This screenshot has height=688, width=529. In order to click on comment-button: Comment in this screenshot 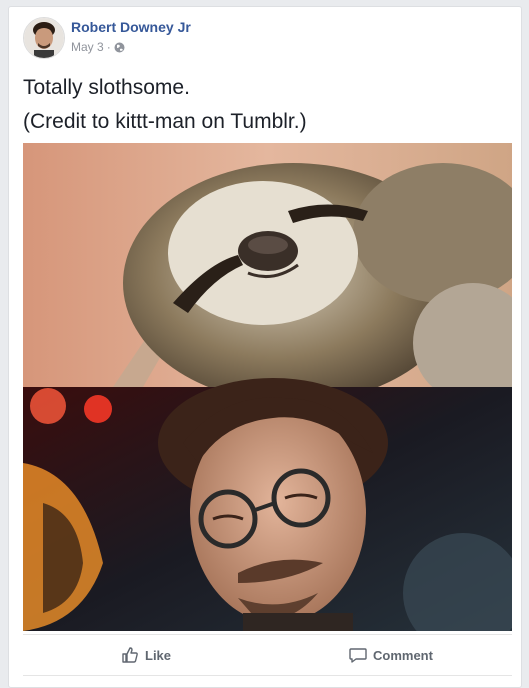, I will do `click(391, 655)`.